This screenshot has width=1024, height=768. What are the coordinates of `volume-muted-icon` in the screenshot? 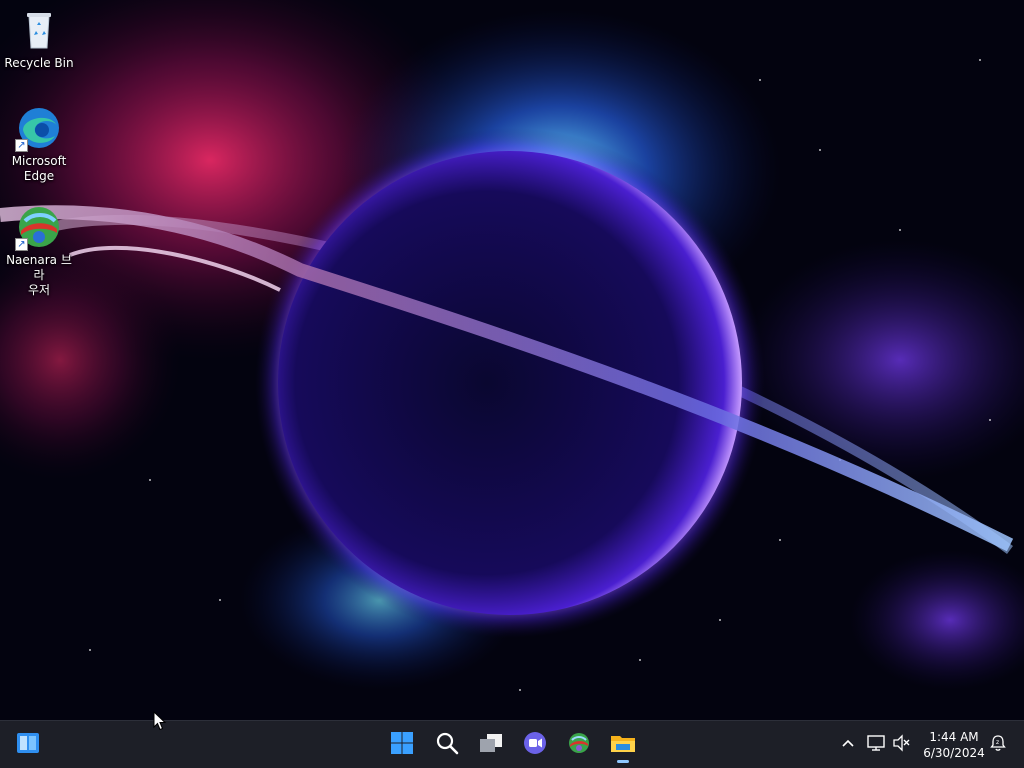 It's located at (902, 745).